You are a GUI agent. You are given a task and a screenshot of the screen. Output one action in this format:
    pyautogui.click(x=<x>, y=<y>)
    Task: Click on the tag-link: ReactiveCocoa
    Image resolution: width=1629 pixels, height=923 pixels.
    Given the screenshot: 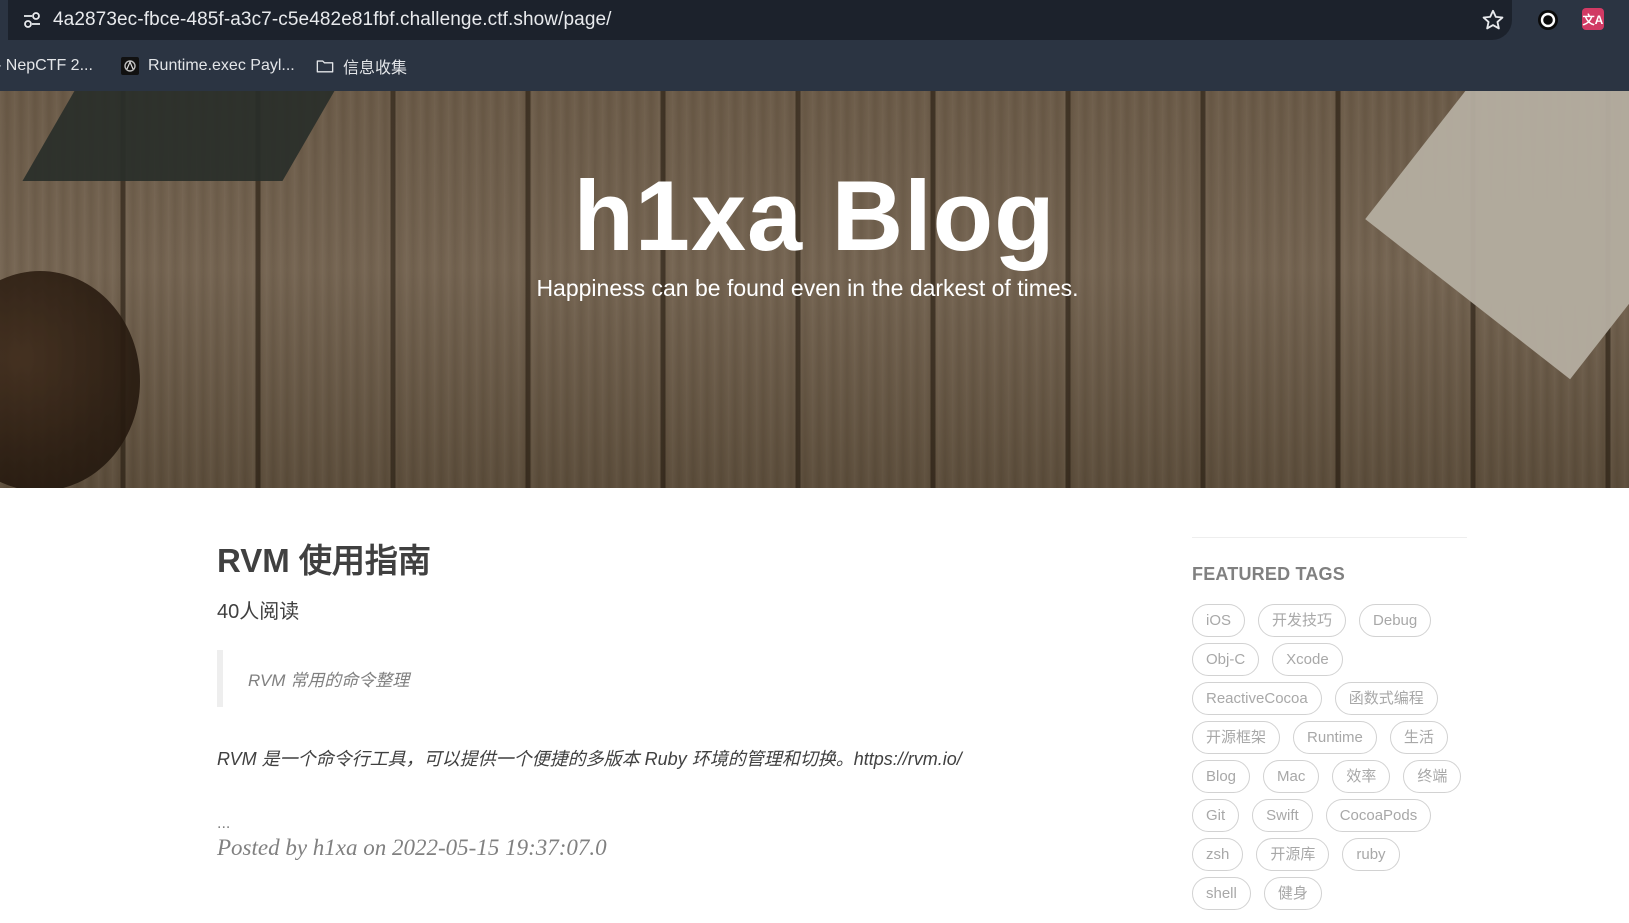 What is the action you would take?
    pyautogui.click(x=1257, y=698)
    